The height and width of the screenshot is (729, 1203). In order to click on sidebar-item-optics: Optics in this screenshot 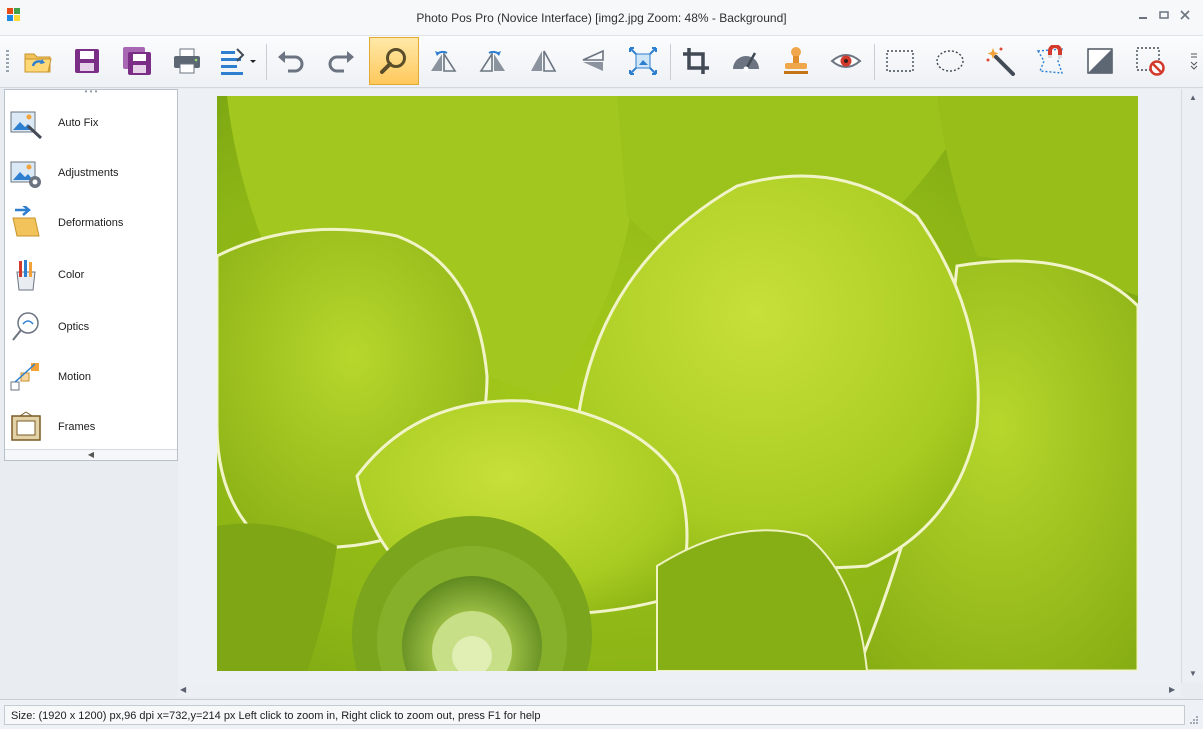, I will do `click(91, 327)`.